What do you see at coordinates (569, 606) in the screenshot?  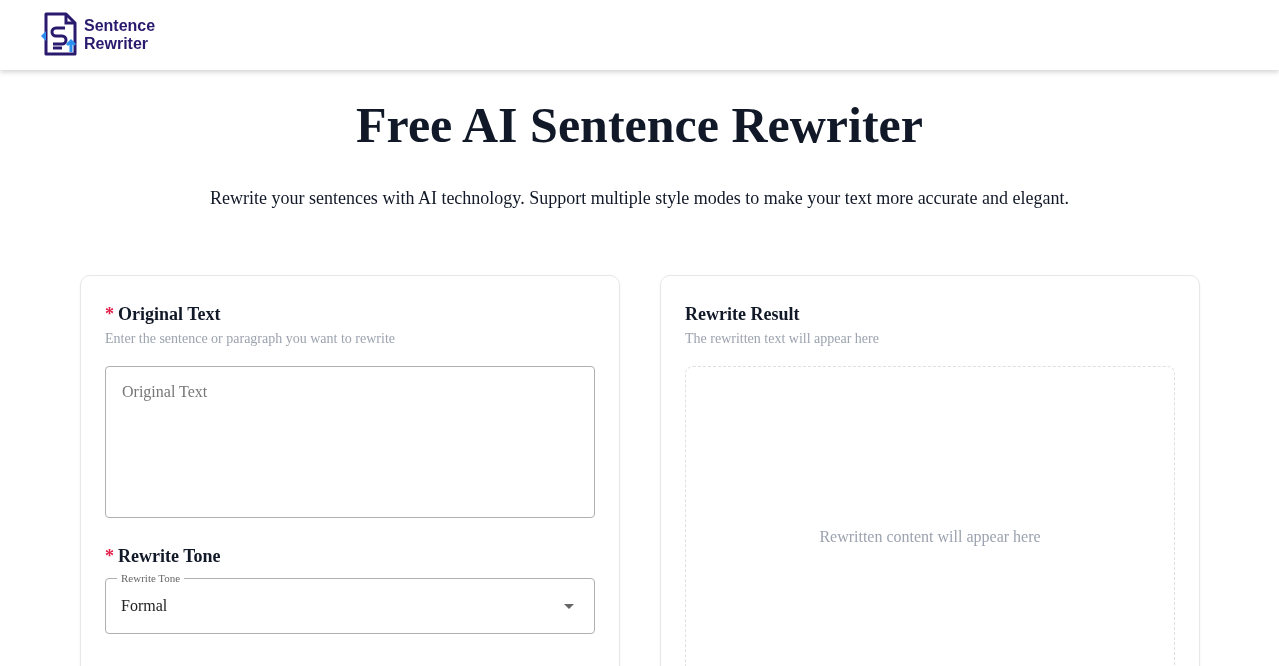 I see `caret-icon` at bounding box center [569, 606].